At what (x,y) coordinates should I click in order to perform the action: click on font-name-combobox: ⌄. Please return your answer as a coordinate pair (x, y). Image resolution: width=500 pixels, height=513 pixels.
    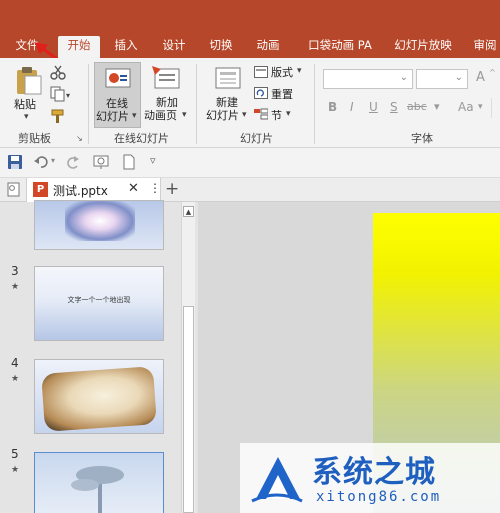
    Looking at the image, I should click on (368, 79).